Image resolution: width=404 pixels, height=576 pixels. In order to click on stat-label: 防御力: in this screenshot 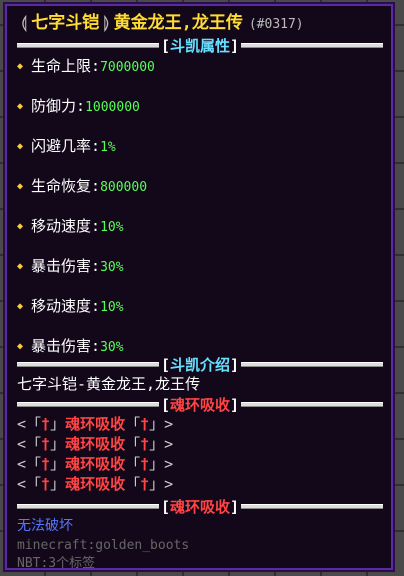, I will do `click(58, 106)`.